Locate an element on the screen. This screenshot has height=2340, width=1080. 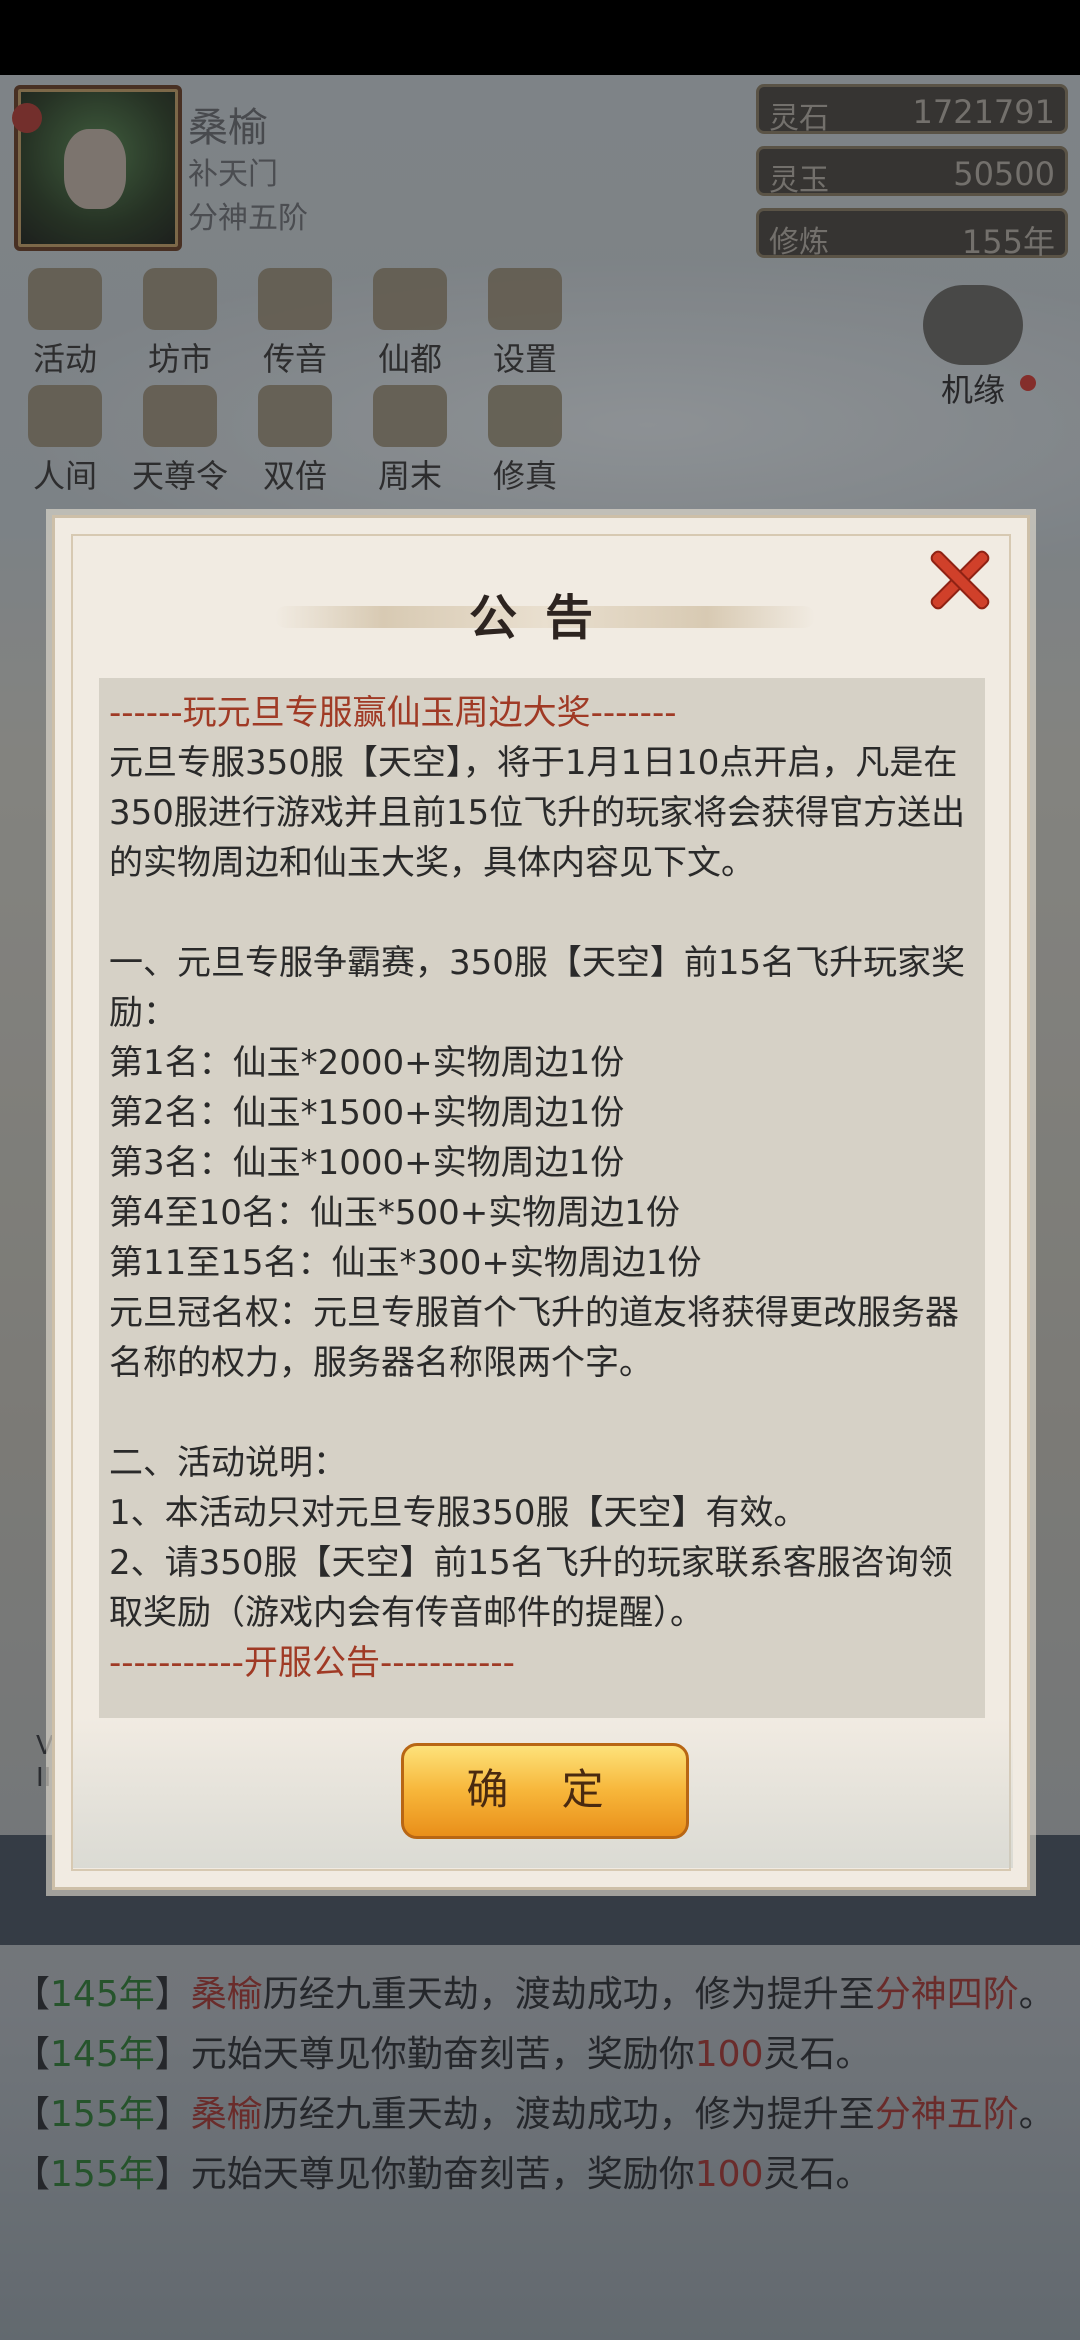
dialog-header: 公告 is located at coordinates (545, 618).